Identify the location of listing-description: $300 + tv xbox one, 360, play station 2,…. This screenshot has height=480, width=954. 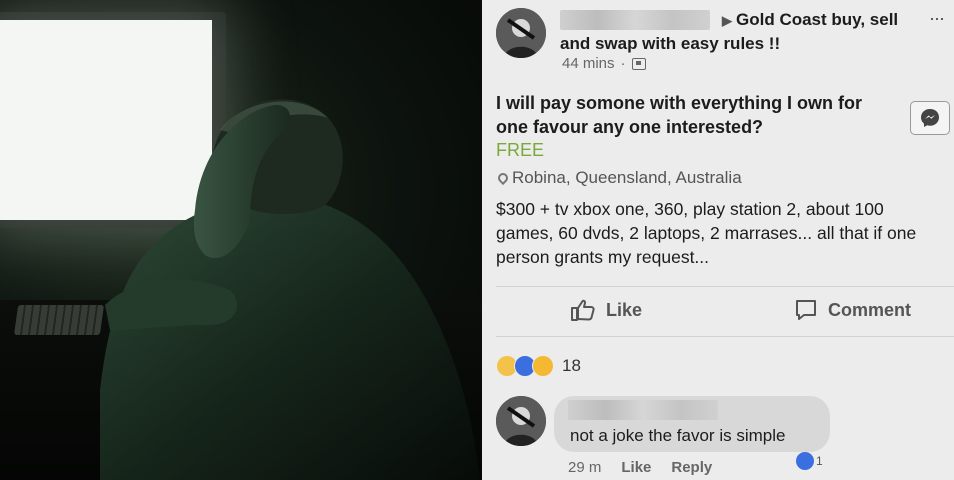
(725, 233).